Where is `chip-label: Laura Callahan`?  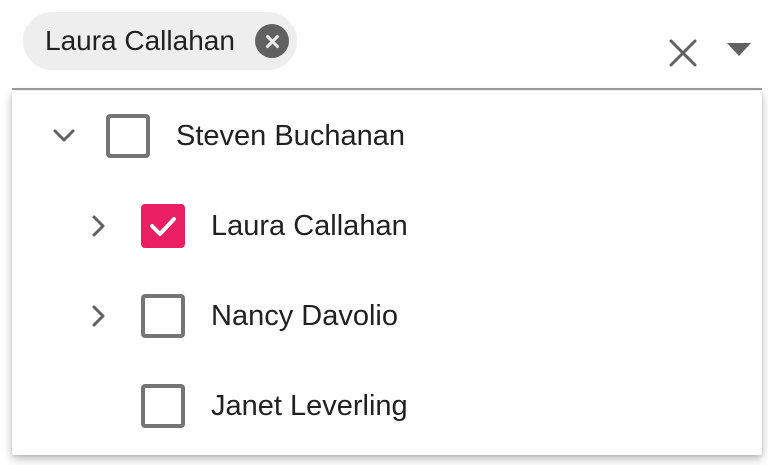
chip-label: Laura Callahan is located at coordinates (140, 40).